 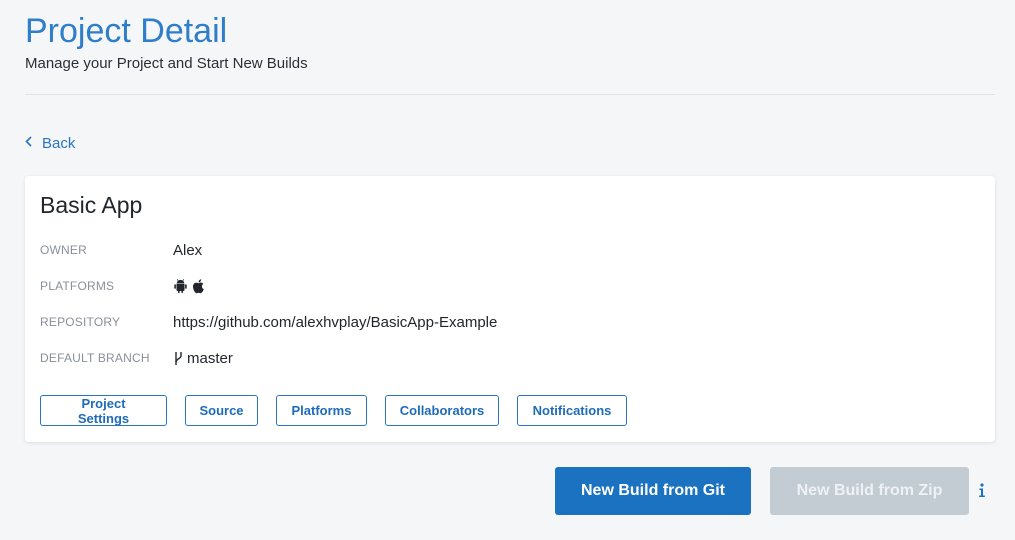 What do you see at coordinates (122, 286) in the screenshot?
I see `platforms-row: PLATFORMS` at bounding box center [122, 286].